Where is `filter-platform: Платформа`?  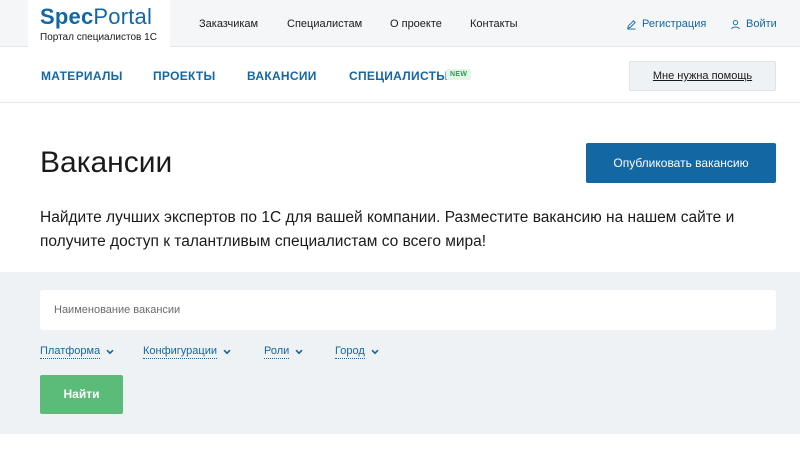 filter-platform: Платформа is located at coordinates (77, 352).